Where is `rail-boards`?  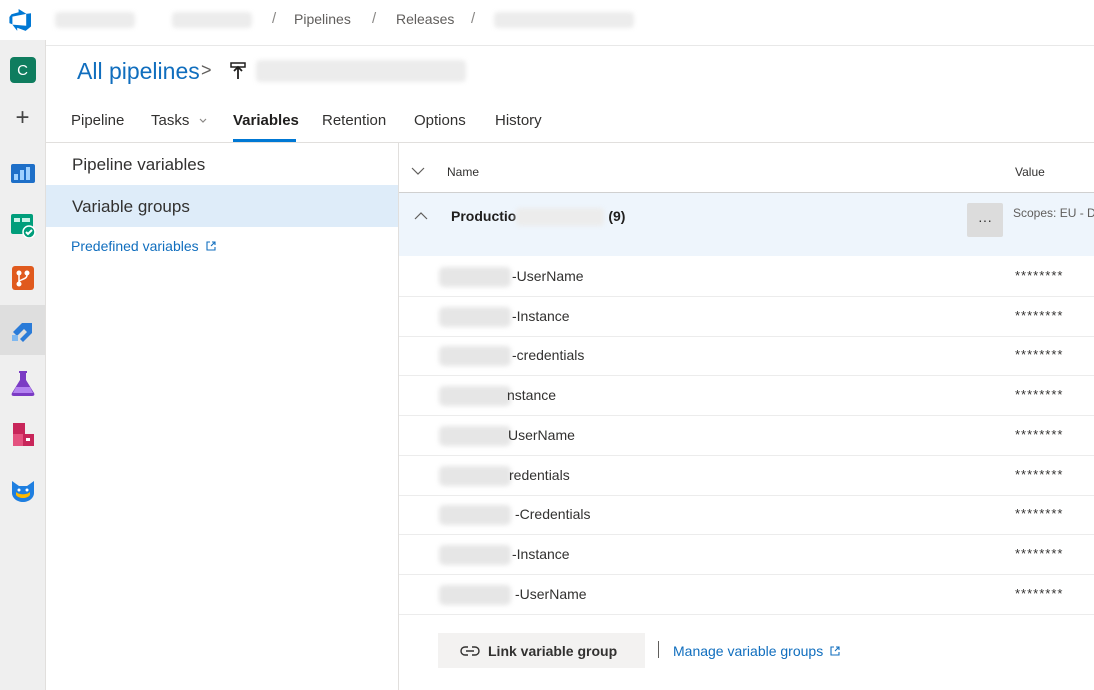 rail-boards is located at coordinates (22, 225).